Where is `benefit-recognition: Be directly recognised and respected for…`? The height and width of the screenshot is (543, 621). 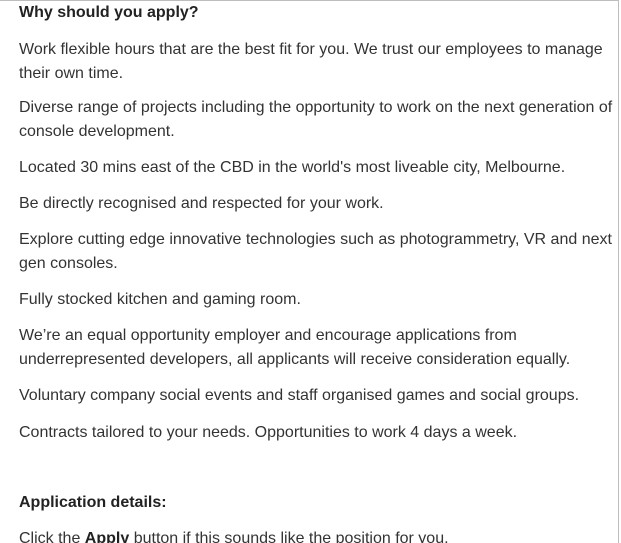 benefit-recognition: Be directly recognised and respected for… is located at coordinates (201, 203).